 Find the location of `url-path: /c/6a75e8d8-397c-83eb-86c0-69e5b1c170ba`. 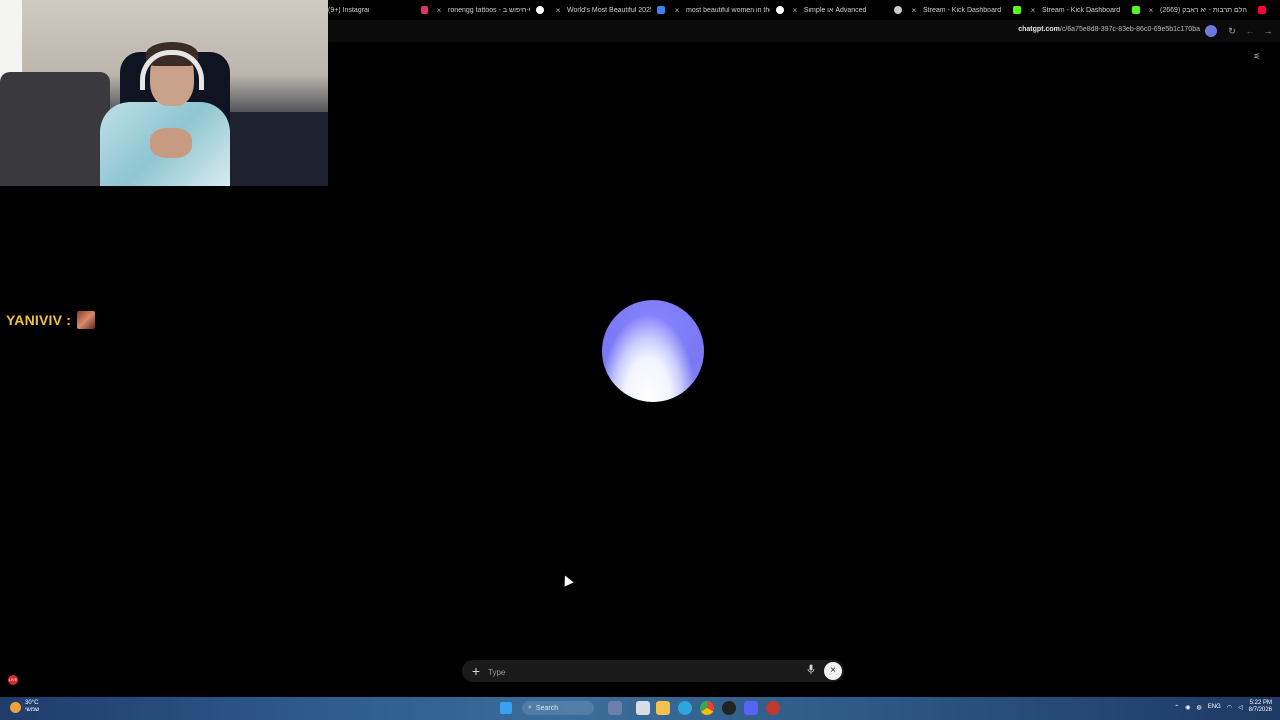

url-path: /c/6a75e8d8-397c-83eb-86c0-69e5b1c170ba is located at coordinates (1129, 29).